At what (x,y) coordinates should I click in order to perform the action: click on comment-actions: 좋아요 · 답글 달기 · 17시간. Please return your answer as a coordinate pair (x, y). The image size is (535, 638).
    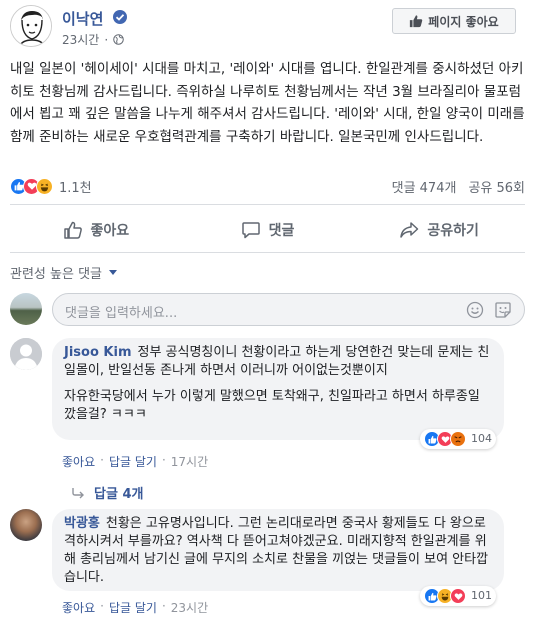
    Looking at the image, I should click on (135, 461).